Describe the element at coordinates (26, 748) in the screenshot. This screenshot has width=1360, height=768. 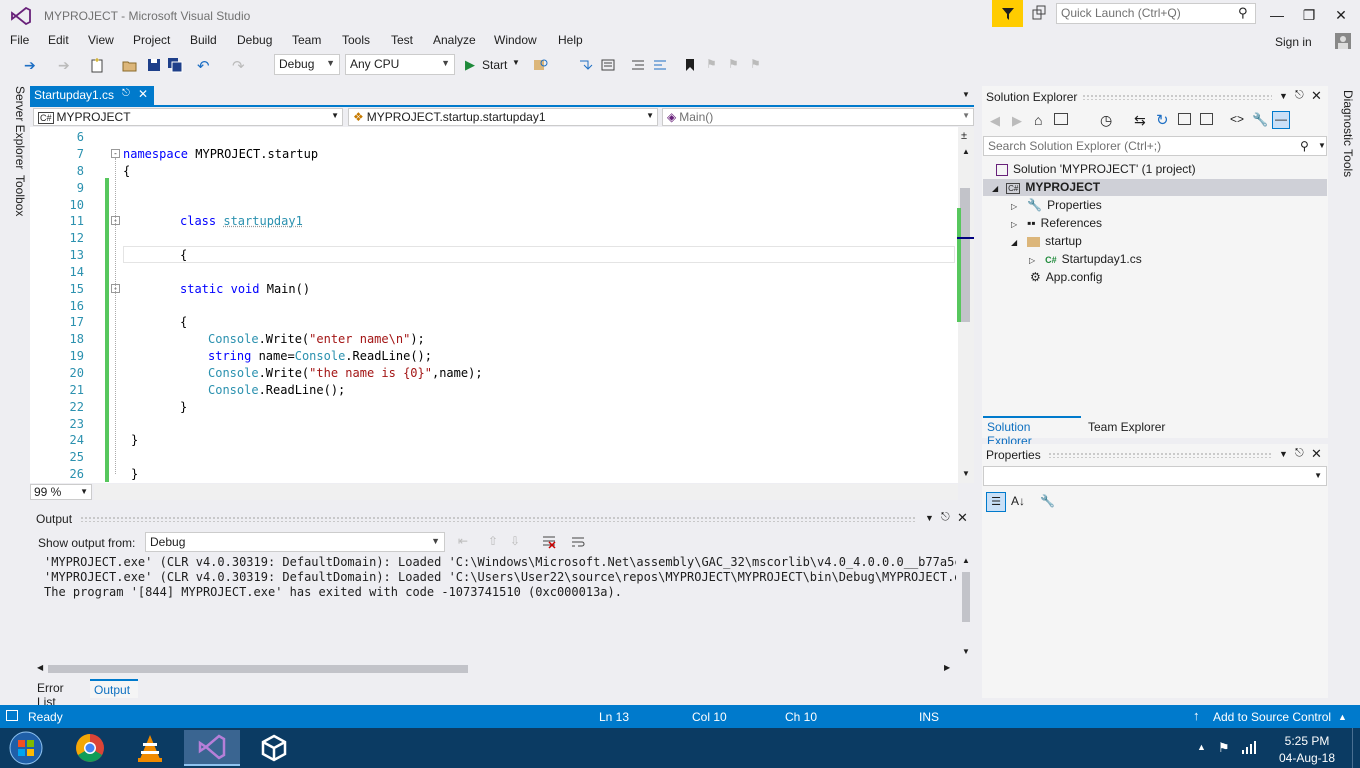
I see `windows-start-icon` at that location.